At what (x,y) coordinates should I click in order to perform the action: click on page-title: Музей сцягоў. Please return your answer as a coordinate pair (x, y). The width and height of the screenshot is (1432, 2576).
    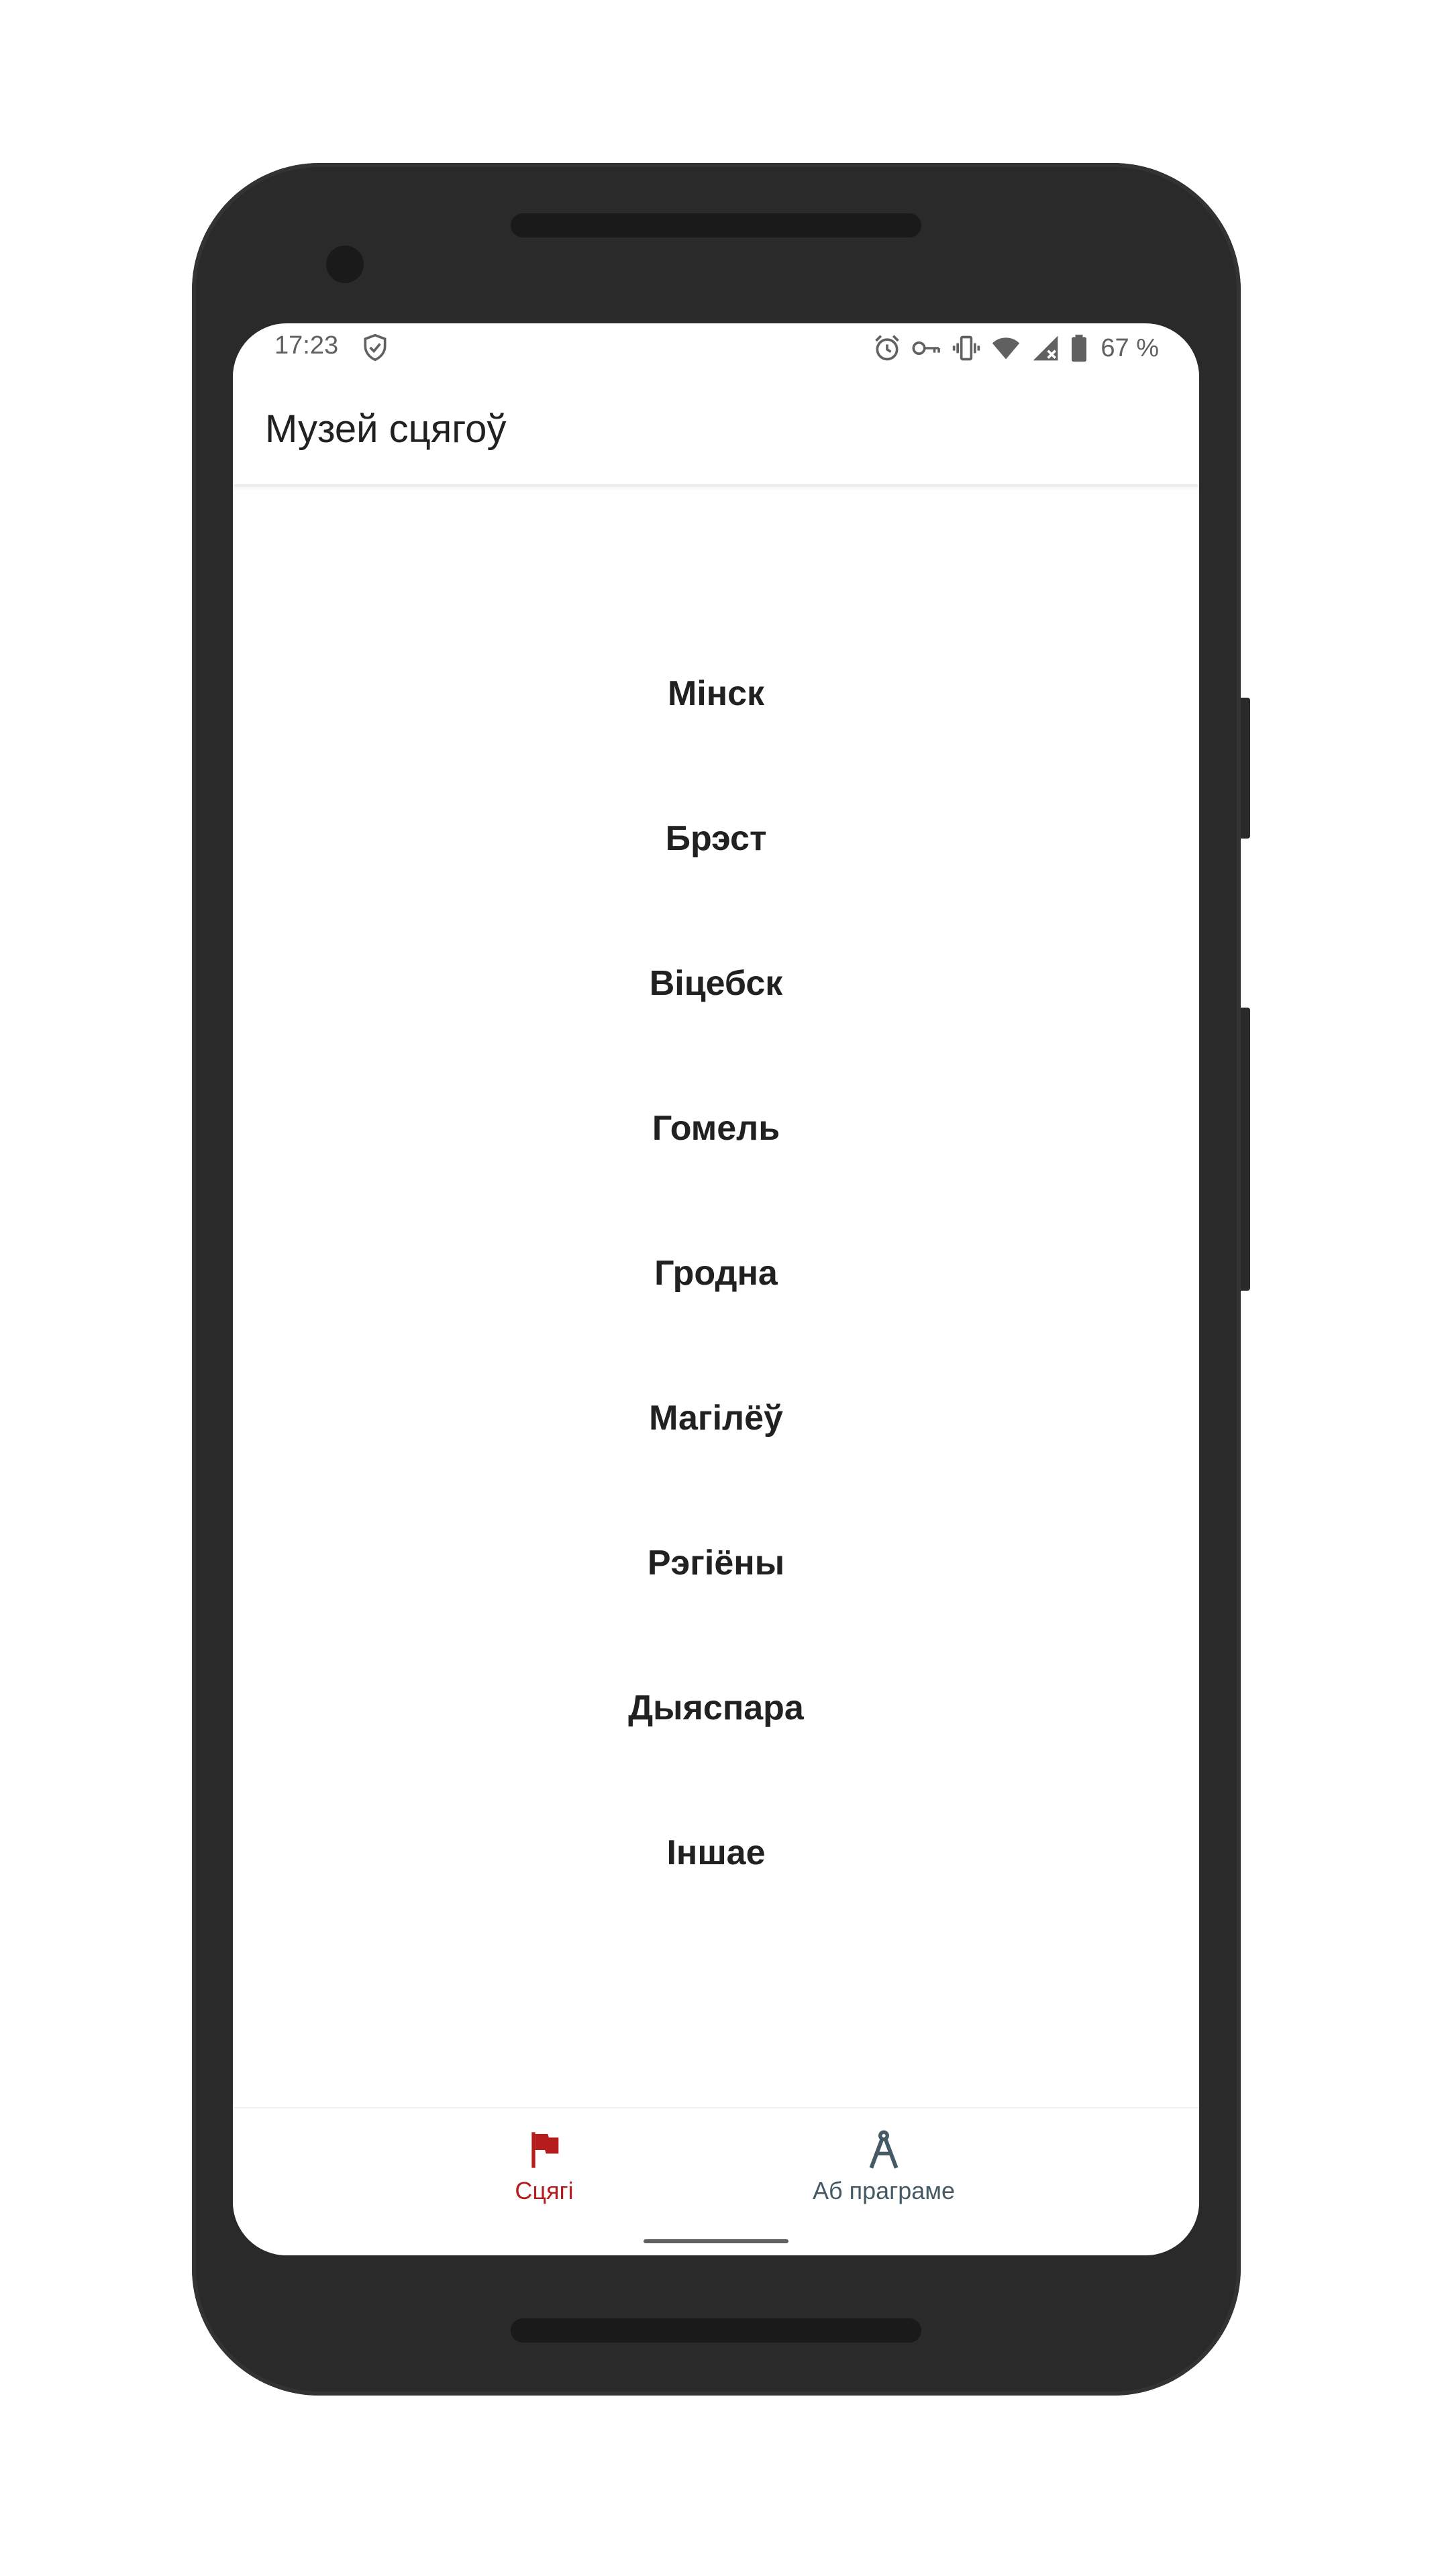
    Looking at the image, I should click on (386, 429).